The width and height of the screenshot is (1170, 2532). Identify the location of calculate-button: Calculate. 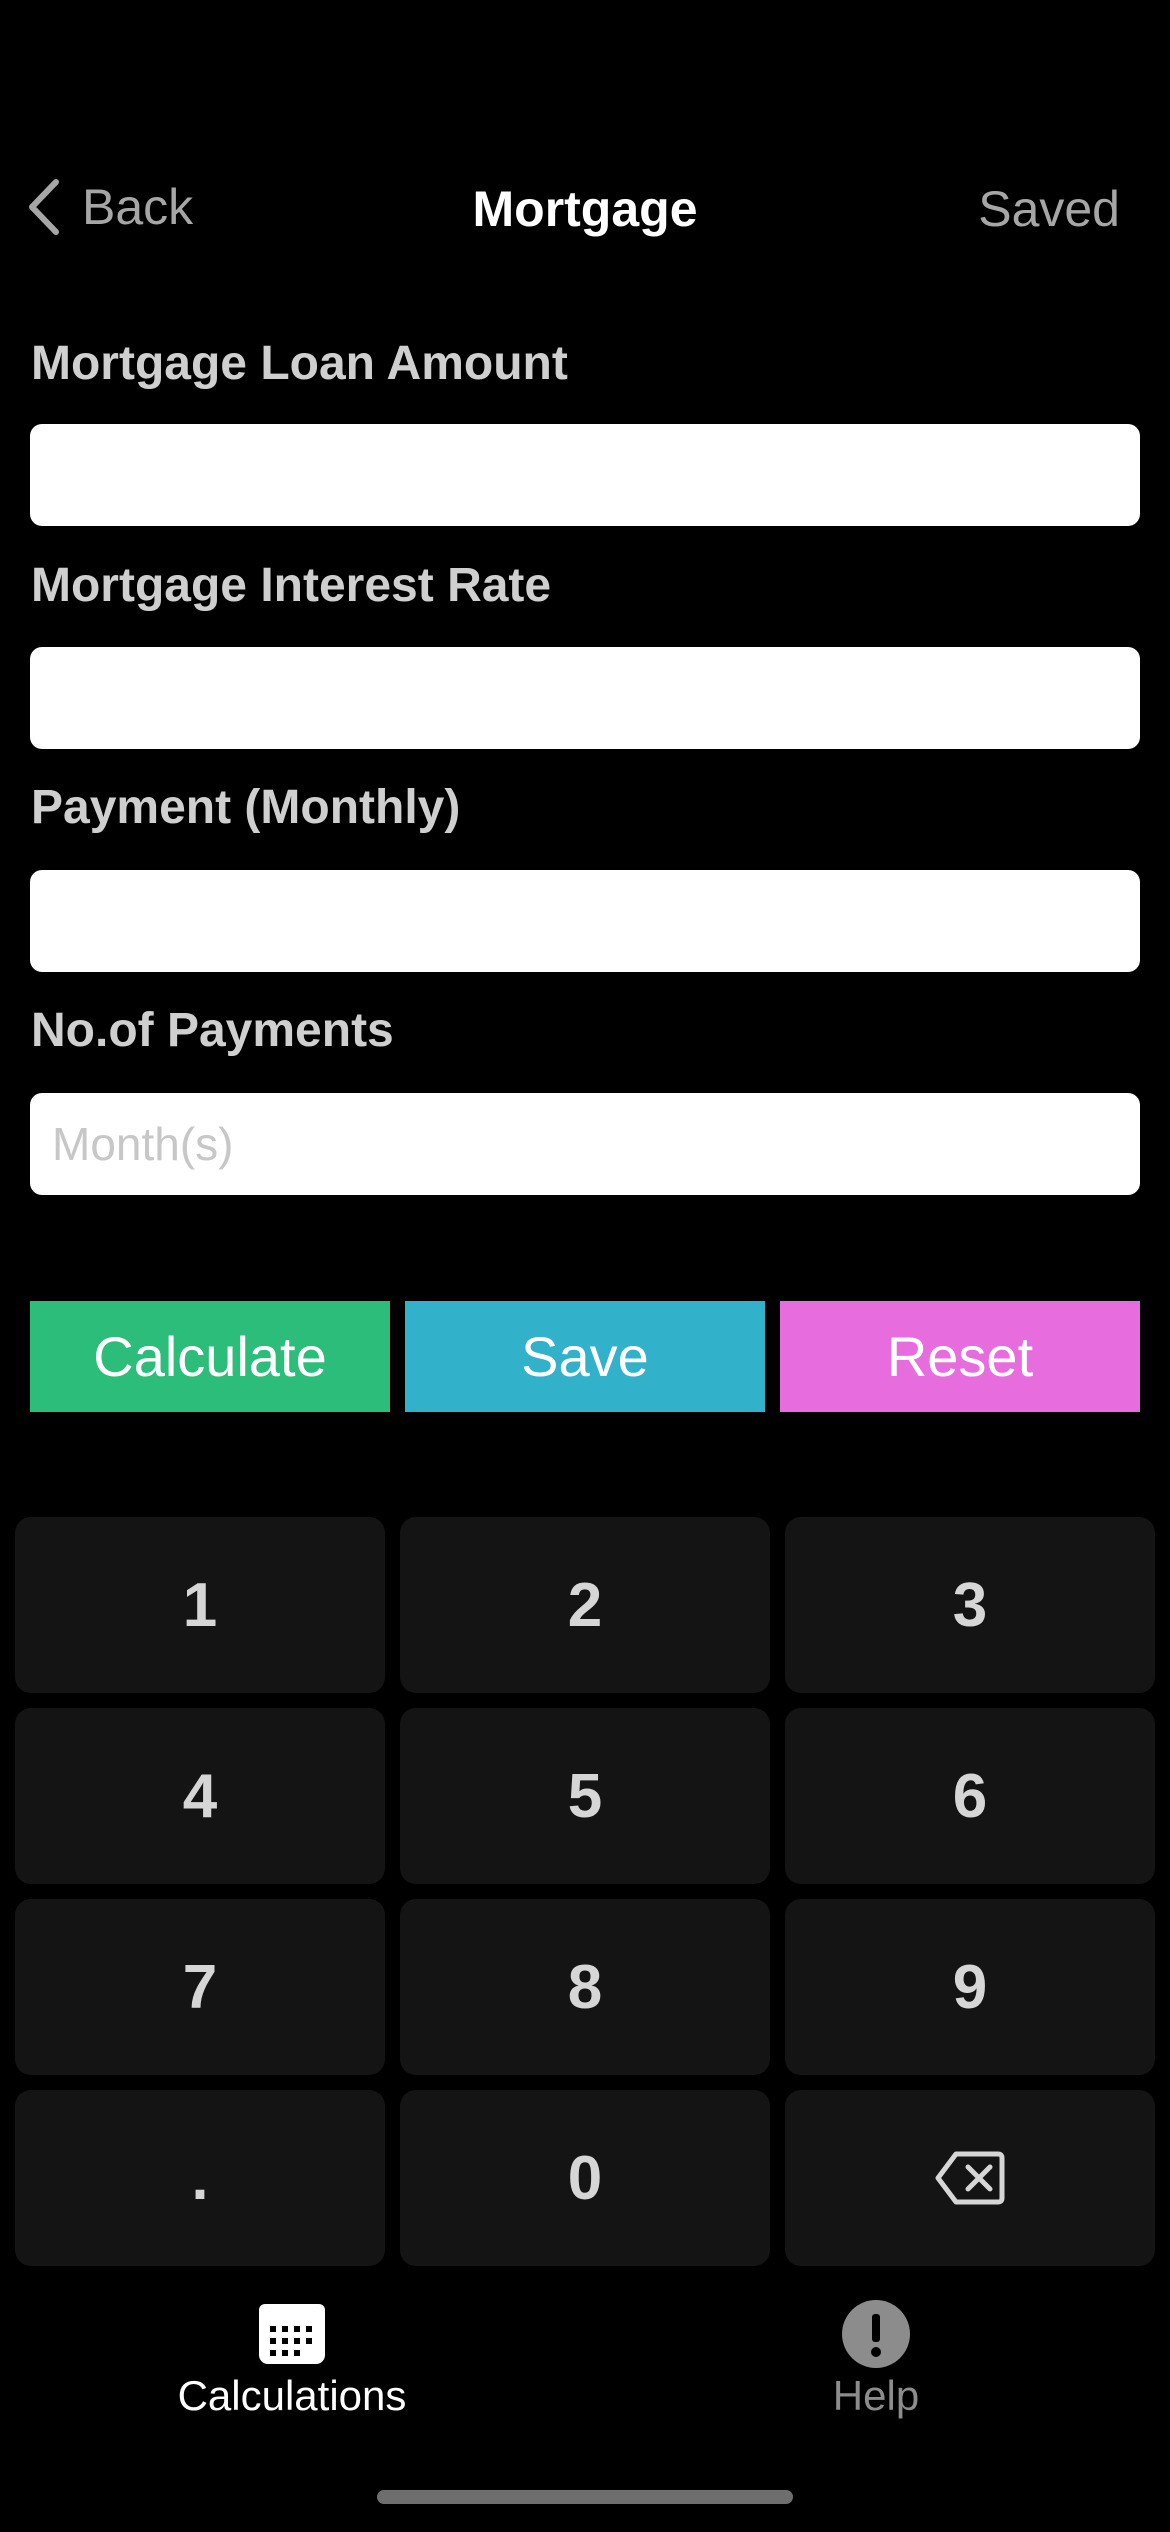
(210, 1356).